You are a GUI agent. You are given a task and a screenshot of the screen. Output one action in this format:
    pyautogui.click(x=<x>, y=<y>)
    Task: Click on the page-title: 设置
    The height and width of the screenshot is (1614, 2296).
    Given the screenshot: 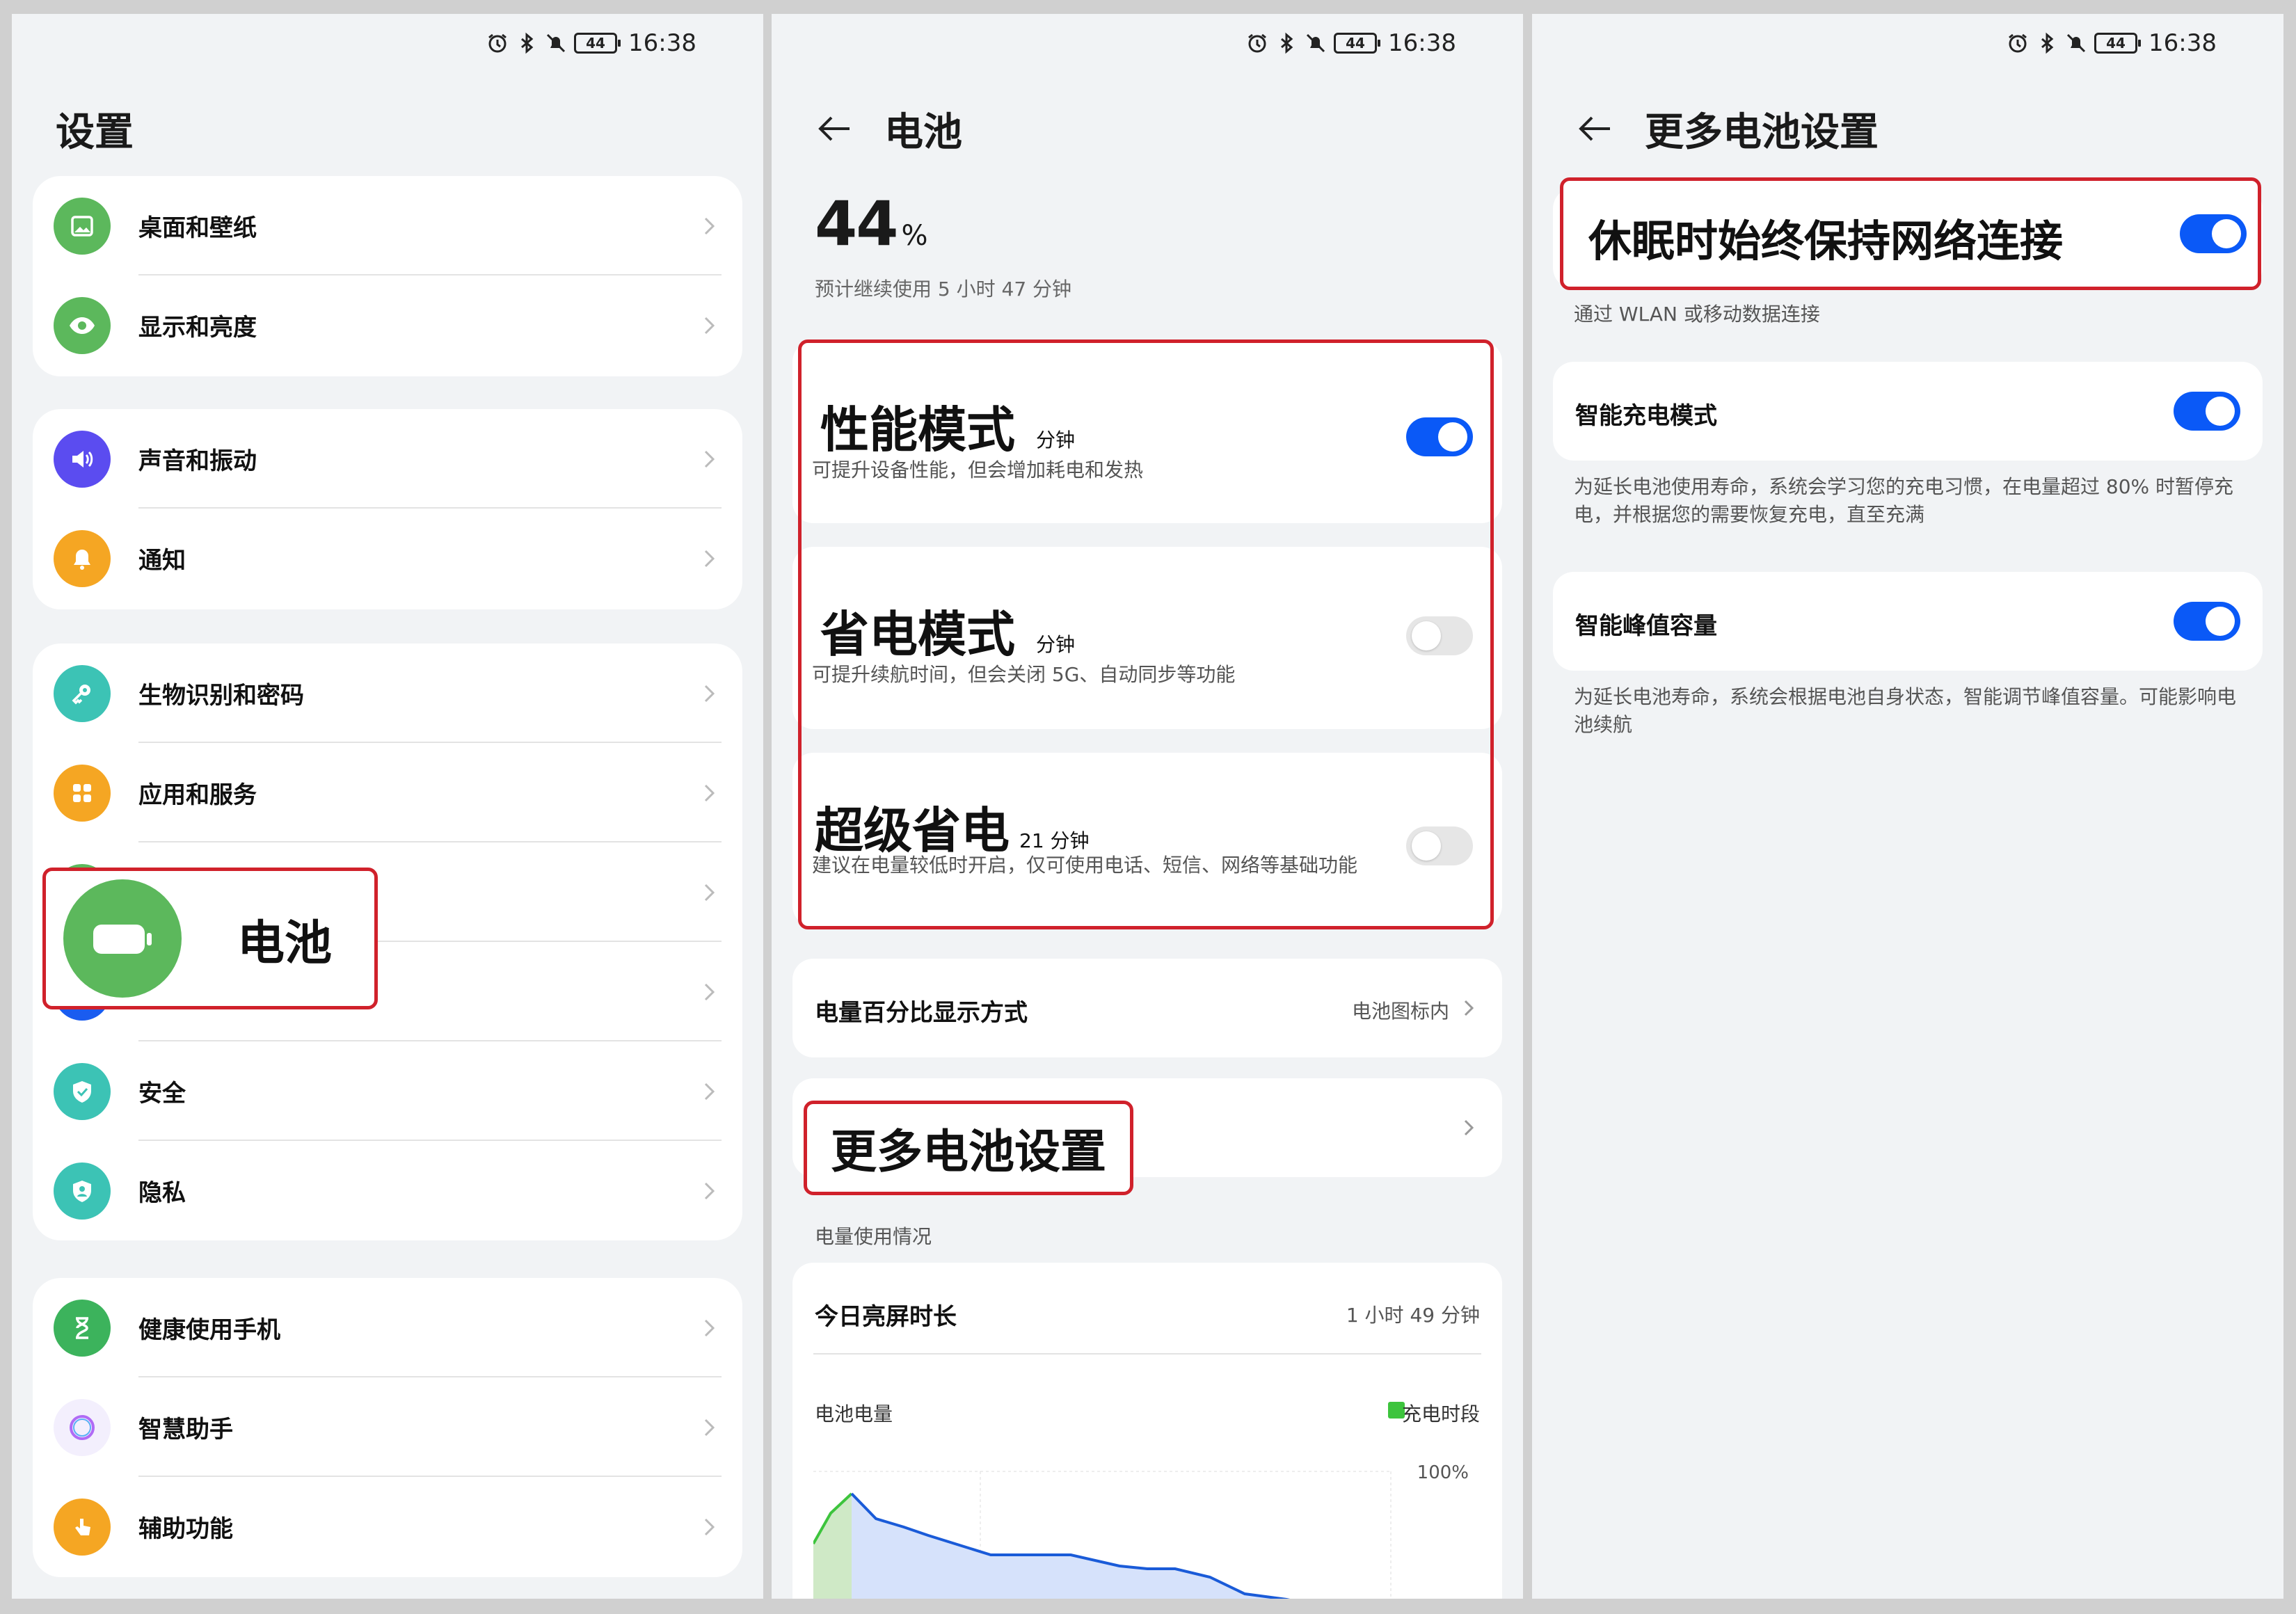 What is the action you would take?
    pyautogui.click(x=95, y=132)
    